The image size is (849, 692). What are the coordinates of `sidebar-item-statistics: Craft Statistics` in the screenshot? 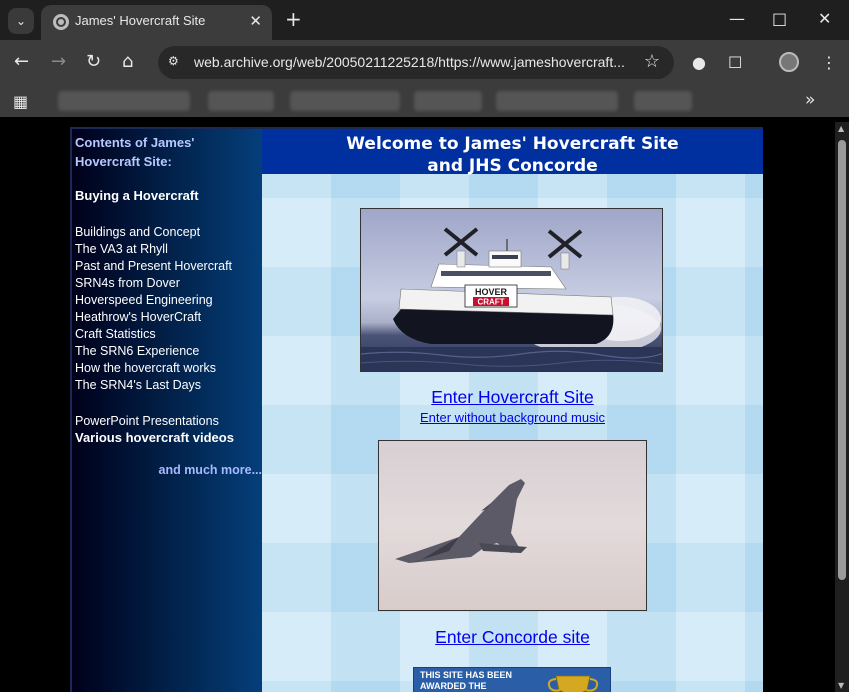 It's located at (115, 334).